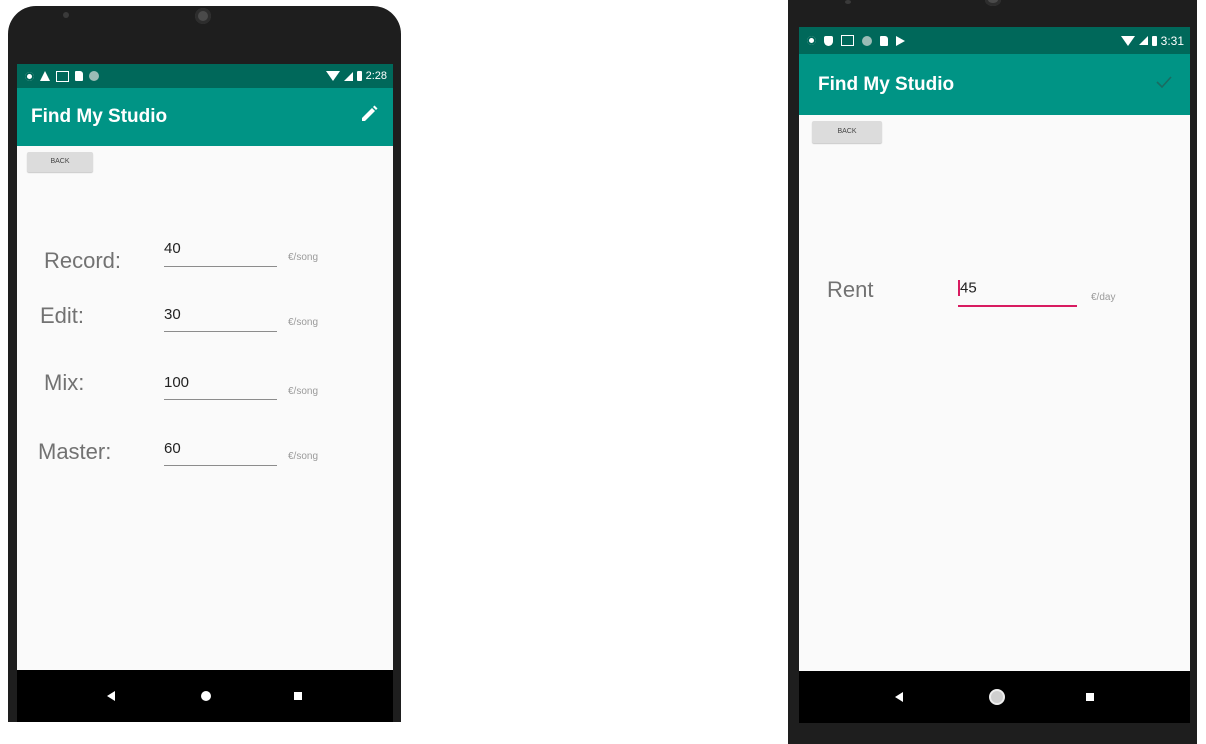 This screenshot has height=744, width=1206. Describe the element at coordinates (369, 117) in the screenshot. I see `pencil-icon` at that location.